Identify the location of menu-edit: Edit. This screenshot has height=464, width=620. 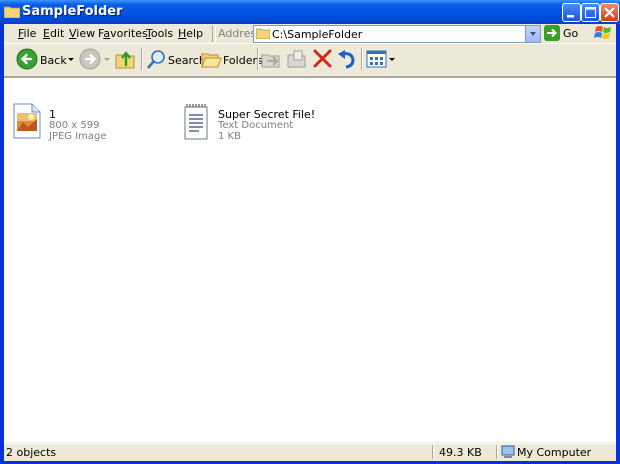
(53, 33).